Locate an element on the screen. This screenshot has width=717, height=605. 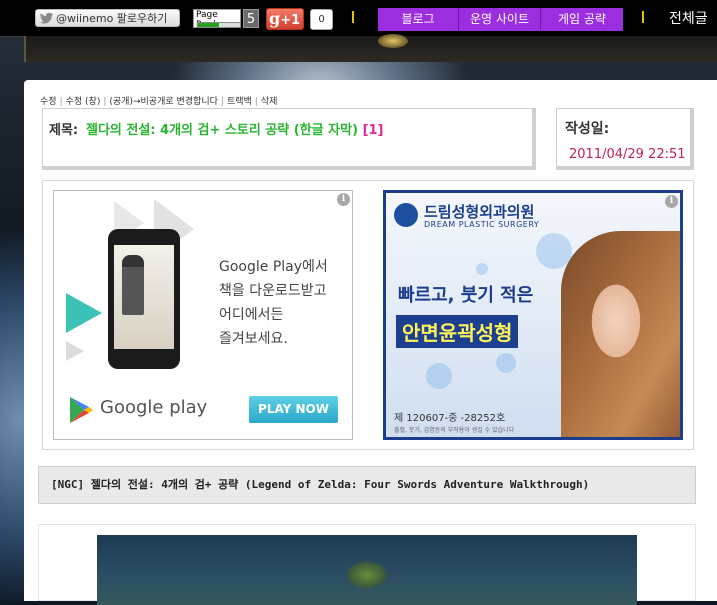
edit-link: 수정 is located at coordinates (48, 102).